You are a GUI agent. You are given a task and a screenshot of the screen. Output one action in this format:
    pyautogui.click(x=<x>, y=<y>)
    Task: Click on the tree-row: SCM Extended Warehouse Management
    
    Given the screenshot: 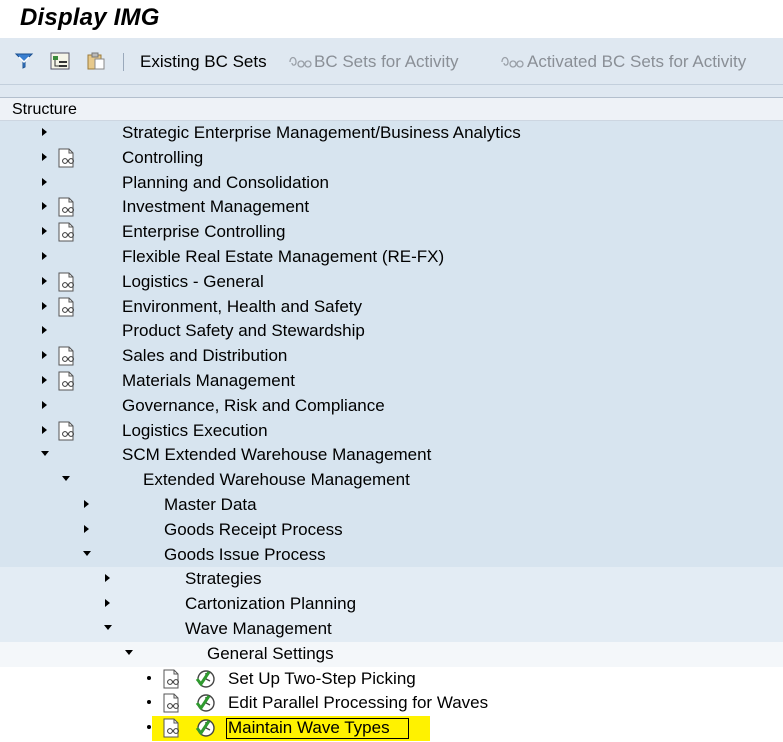 What is the action you would take?
    pyautogui.click(x=391, y=456)
    